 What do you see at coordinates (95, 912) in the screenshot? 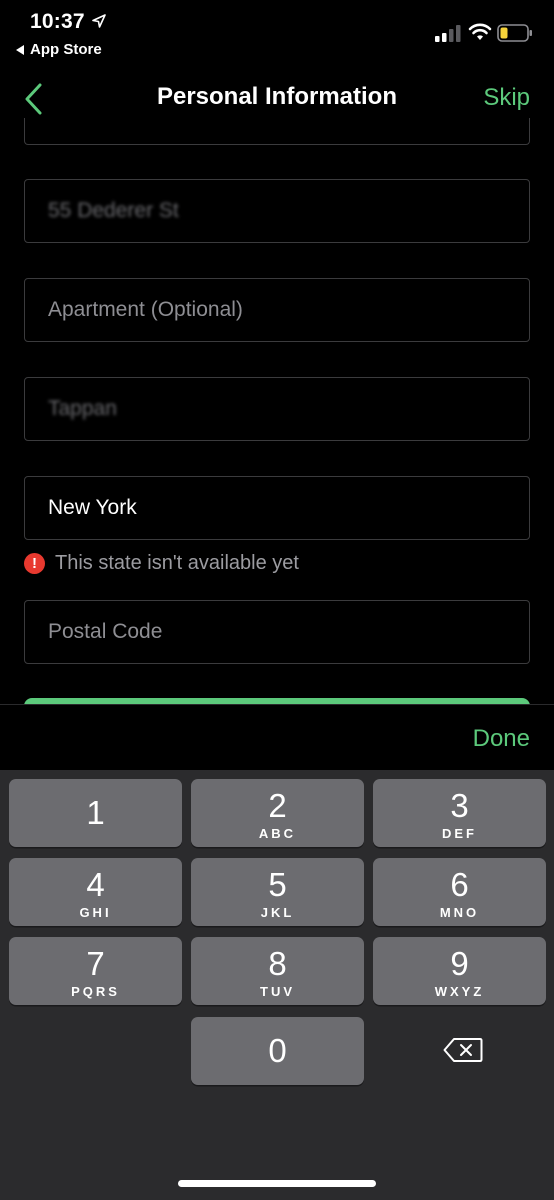
I see `key-4-letters: GHI` at bounding box center [95, 912].